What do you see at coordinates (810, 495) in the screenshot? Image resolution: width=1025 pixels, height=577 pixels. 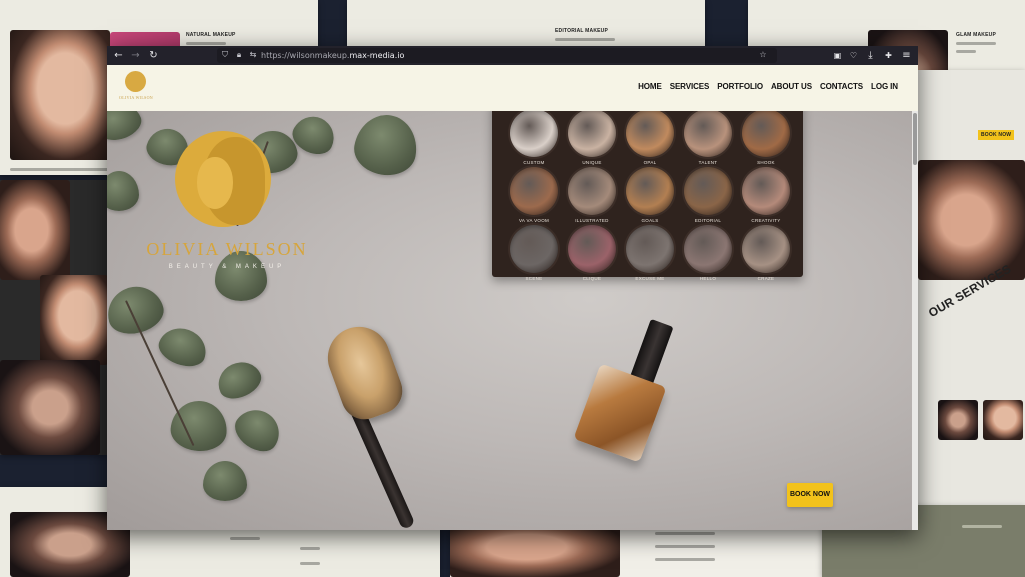 I see `book-now-button: BOOK NOW` at bounding box center [810, 495].